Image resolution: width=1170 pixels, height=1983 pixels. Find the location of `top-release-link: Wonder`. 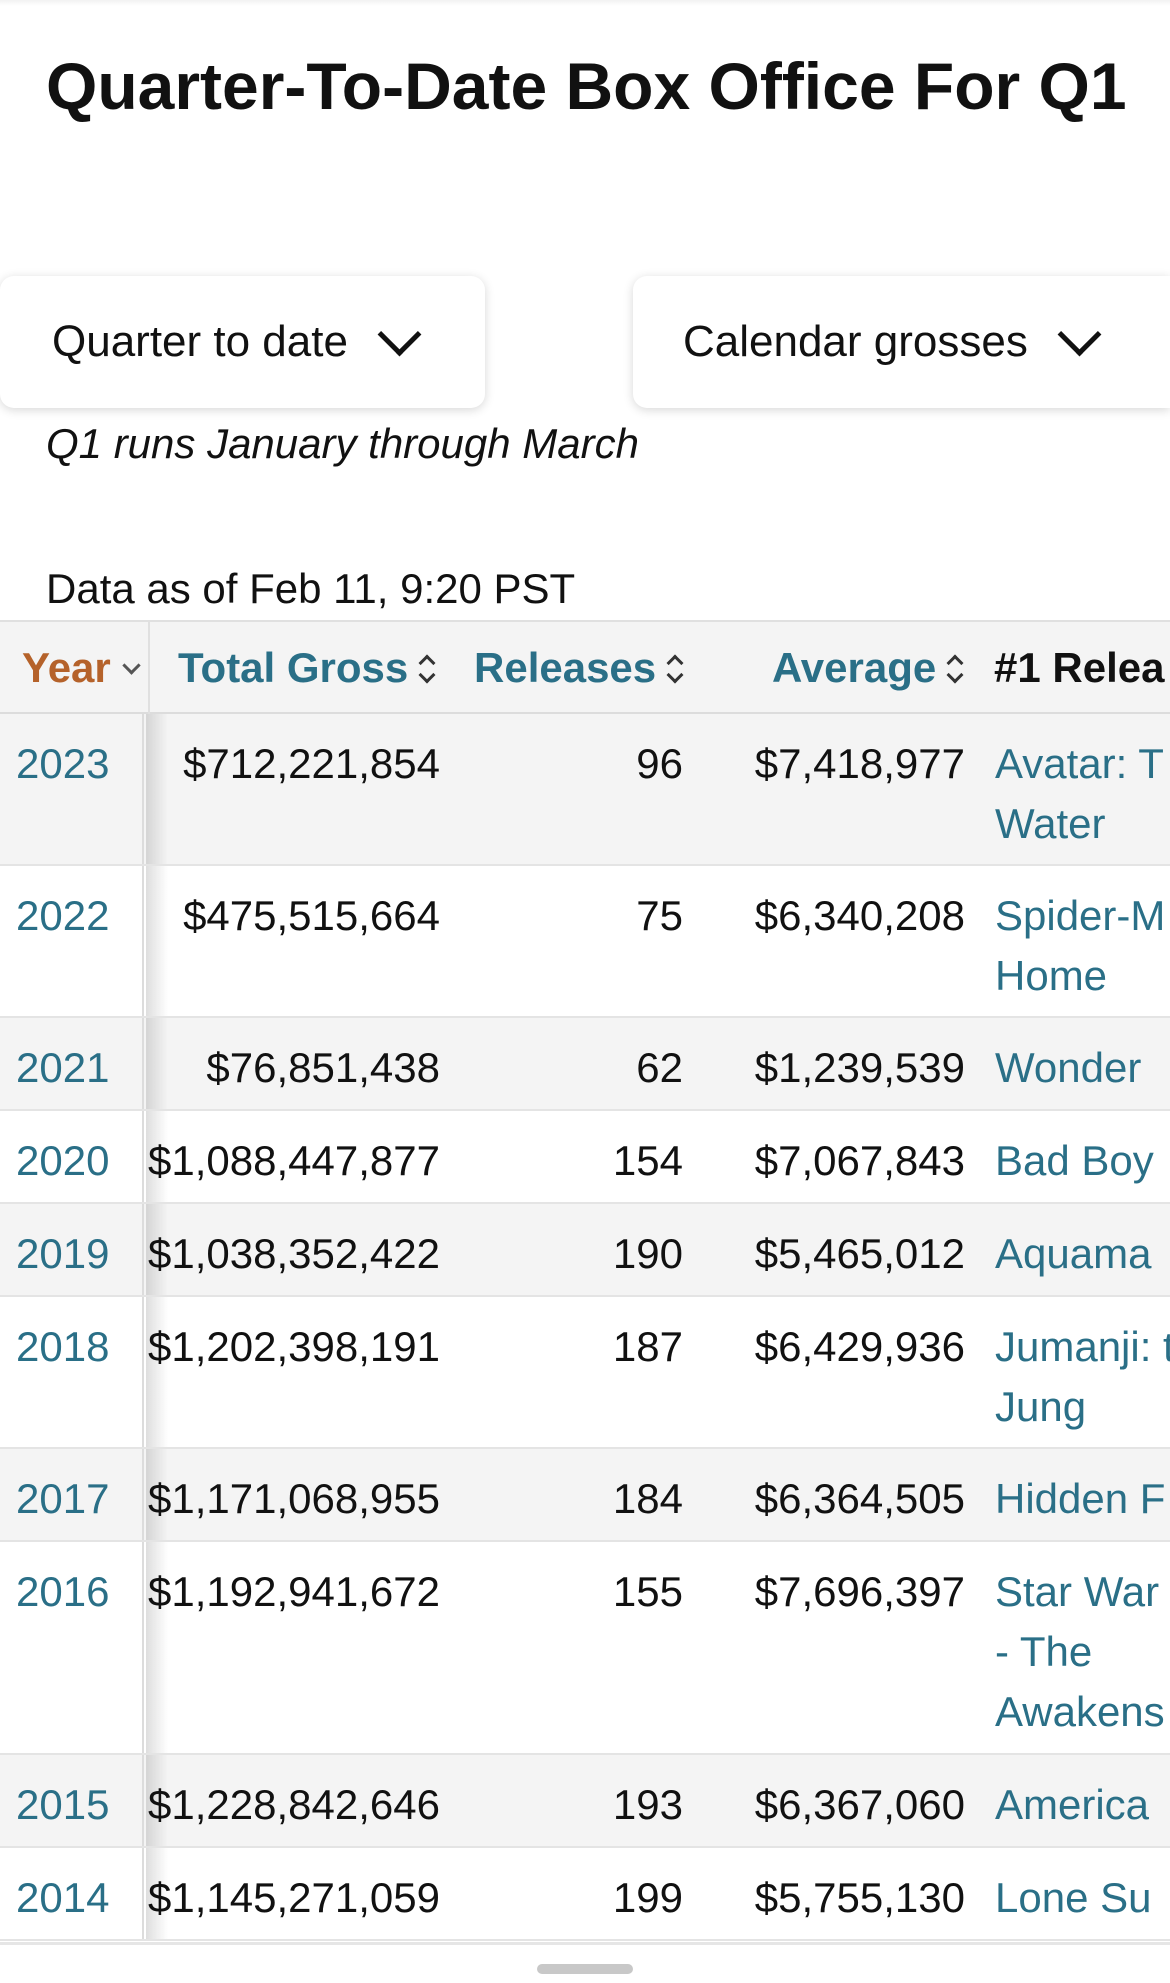

top-release-link: Wonder is located at coordinates (1082, 1068).